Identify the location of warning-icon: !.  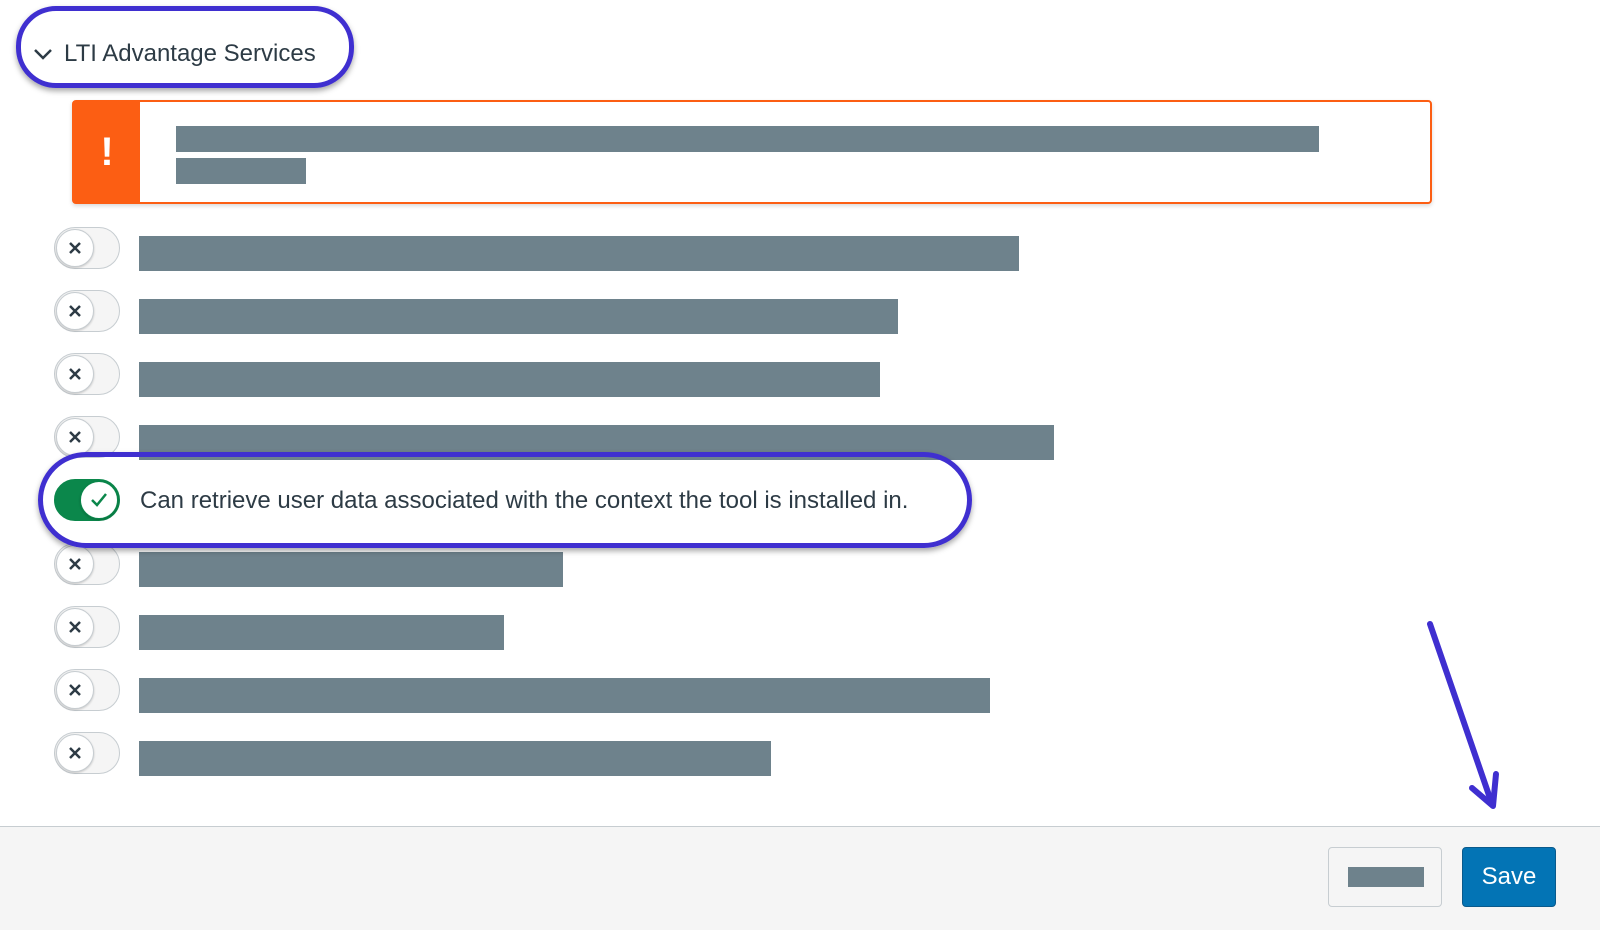
(107, 152).